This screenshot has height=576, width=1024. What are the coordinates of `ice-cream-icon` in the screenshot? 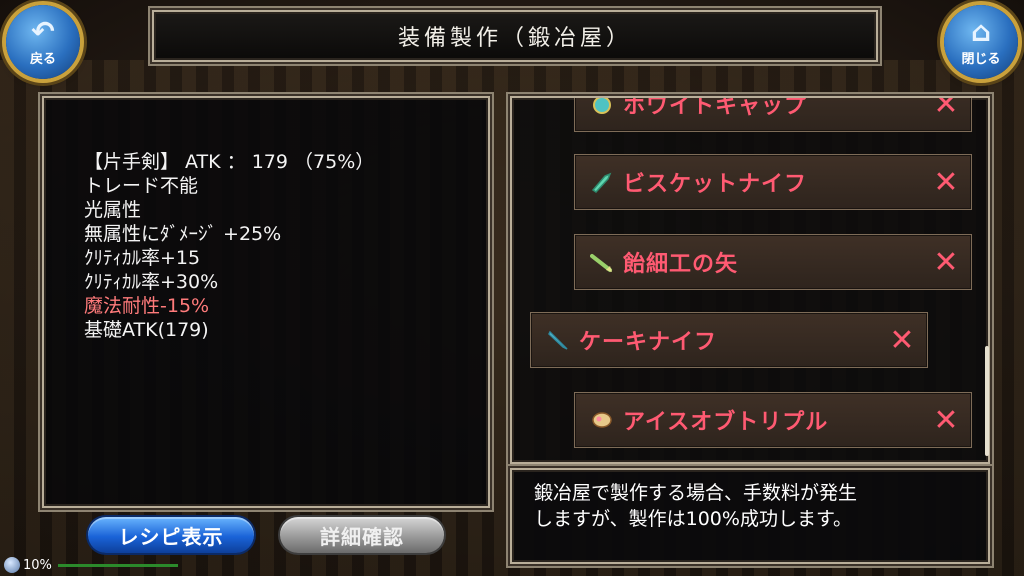 It's located at (602, 420).